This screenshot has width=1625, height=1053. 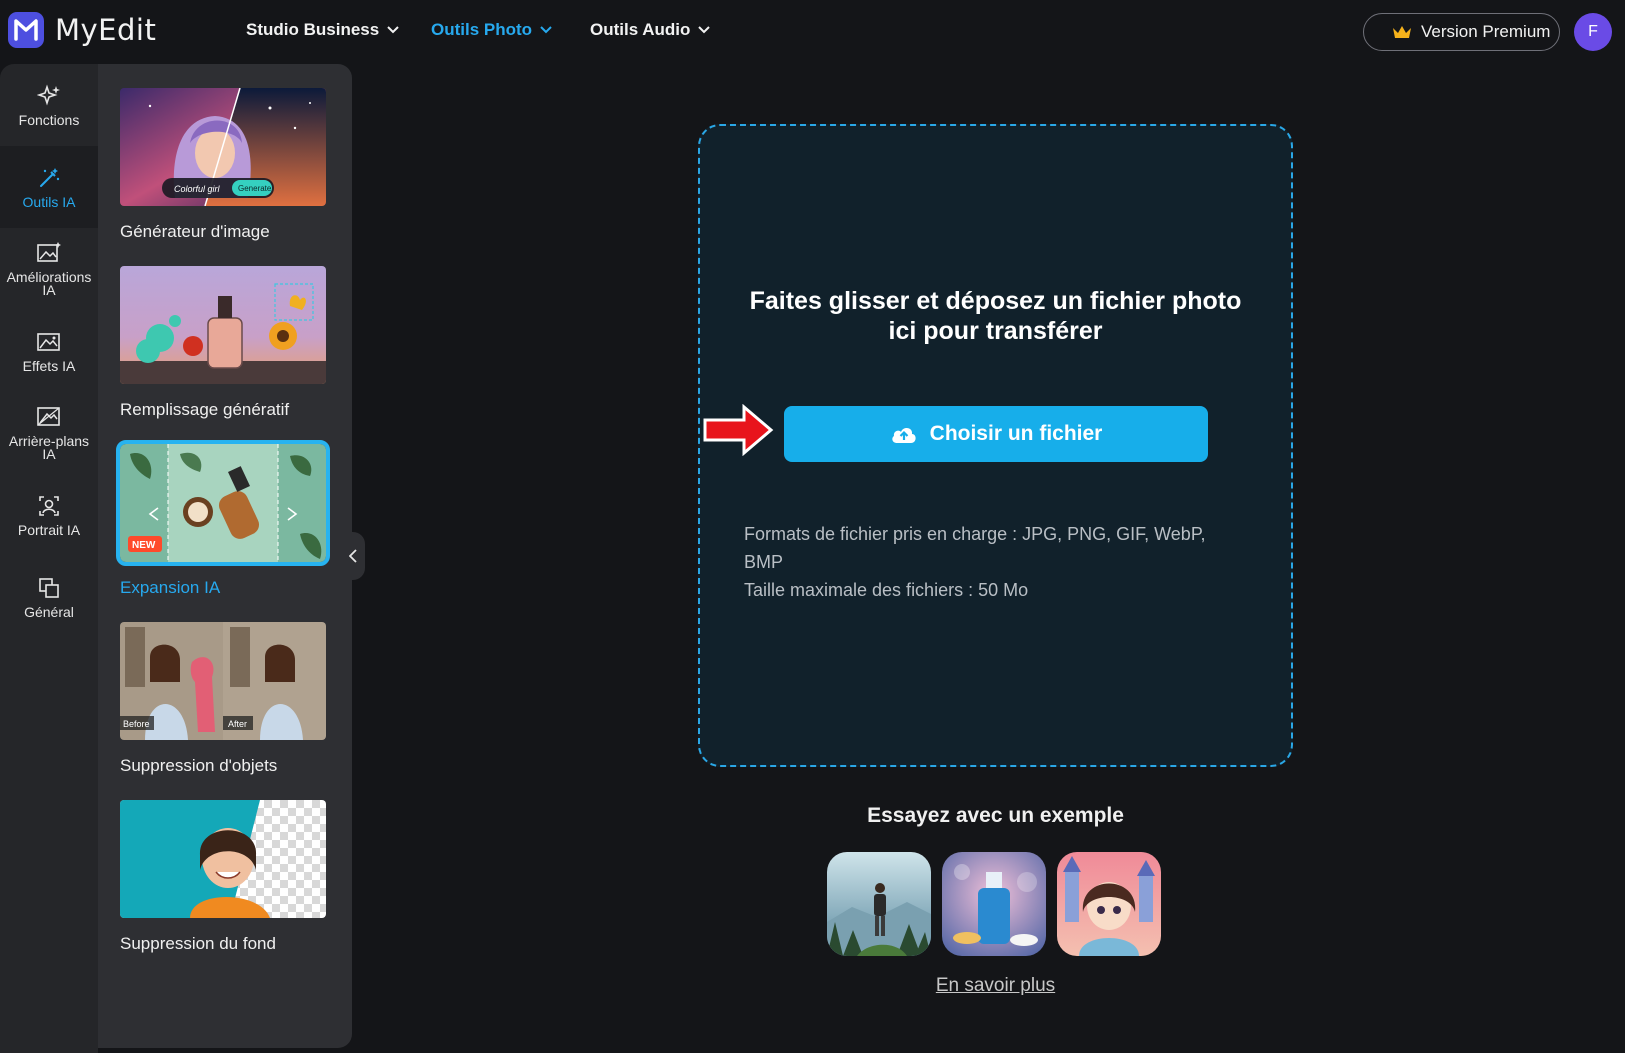 I want to click on myedit-logo-icon, so click(x=26, y=30).